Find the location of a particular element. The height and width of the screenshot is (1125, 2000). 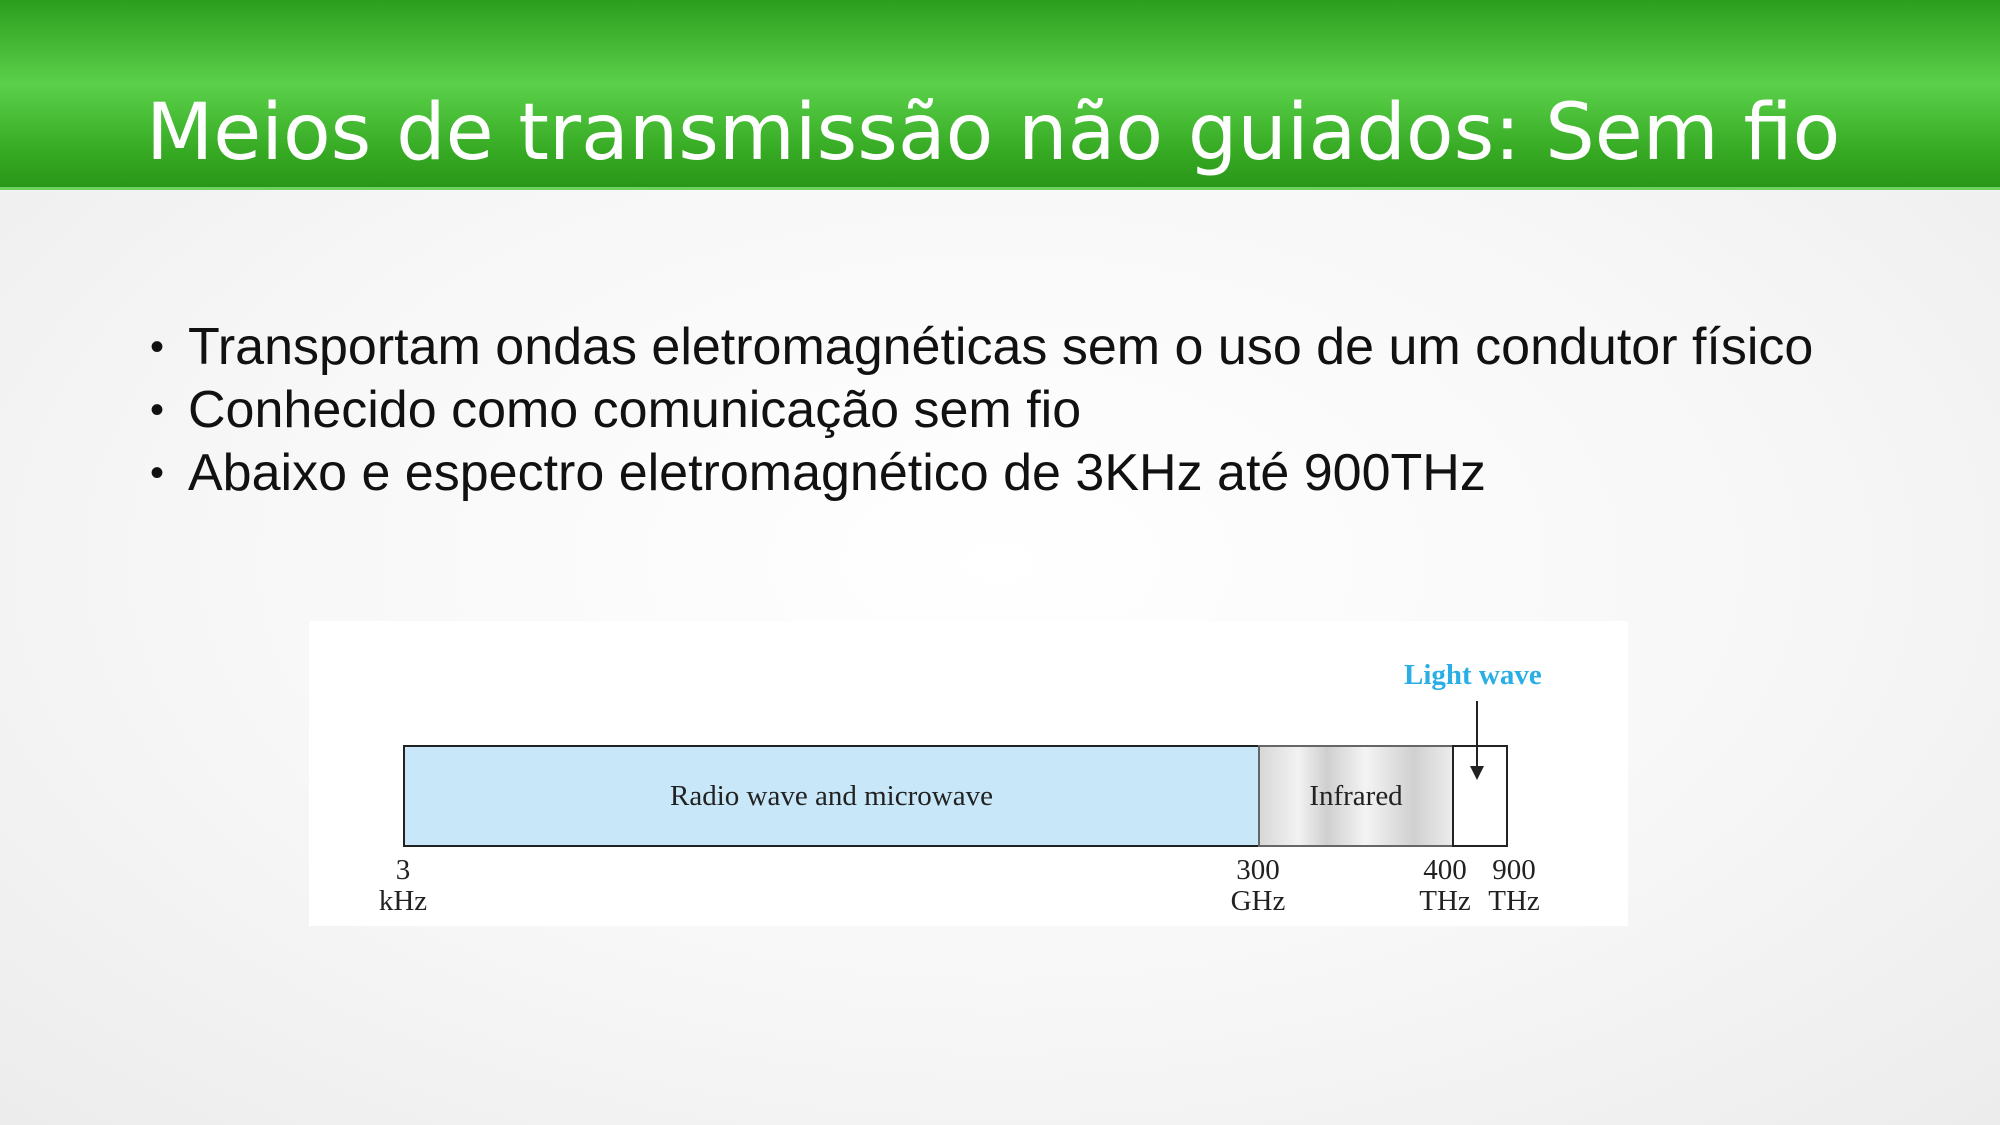

light-wave-segment is located at coordinates (1480, 796).